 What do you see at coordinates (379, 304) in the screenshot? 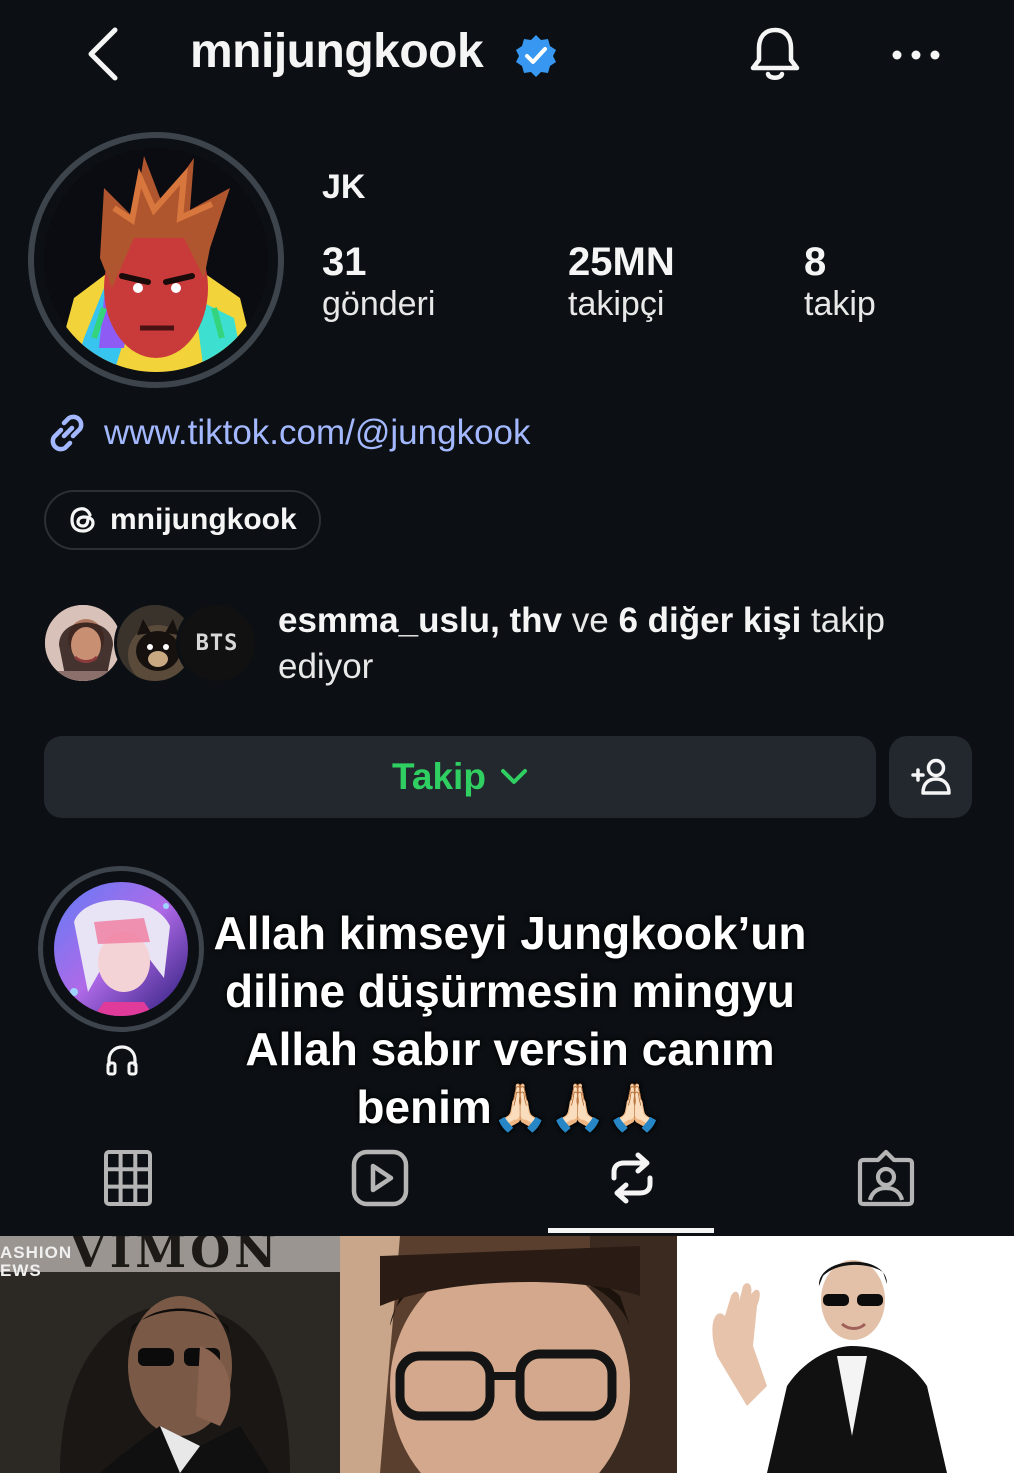
I see `posts-label: gönderi` at bounding box center [379, 304].